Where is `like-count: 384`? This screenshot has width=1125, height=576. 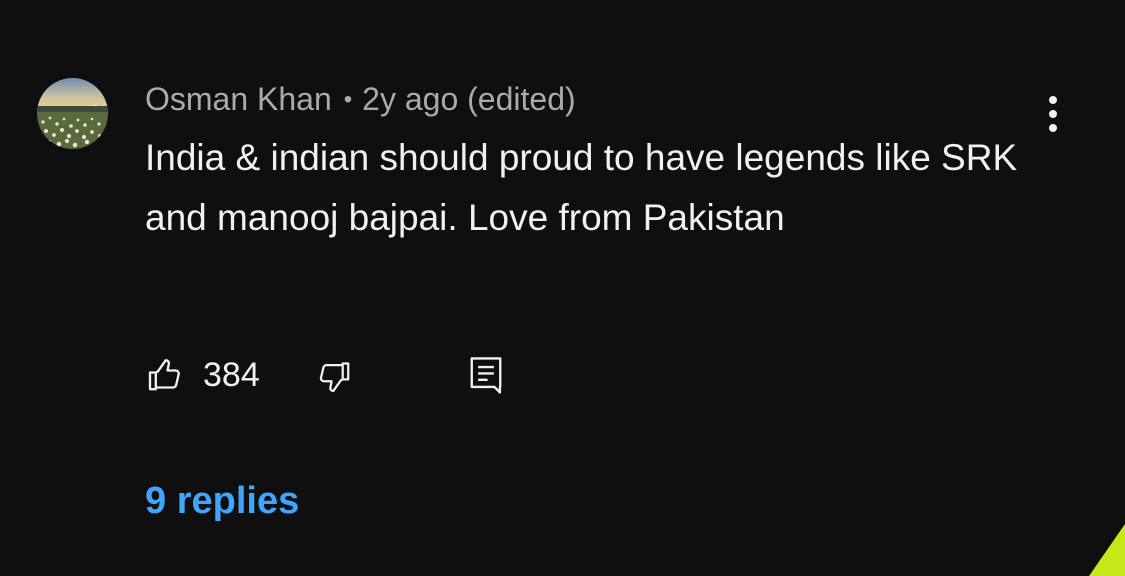
like-count: 384 is located at coordinates (231, 374).